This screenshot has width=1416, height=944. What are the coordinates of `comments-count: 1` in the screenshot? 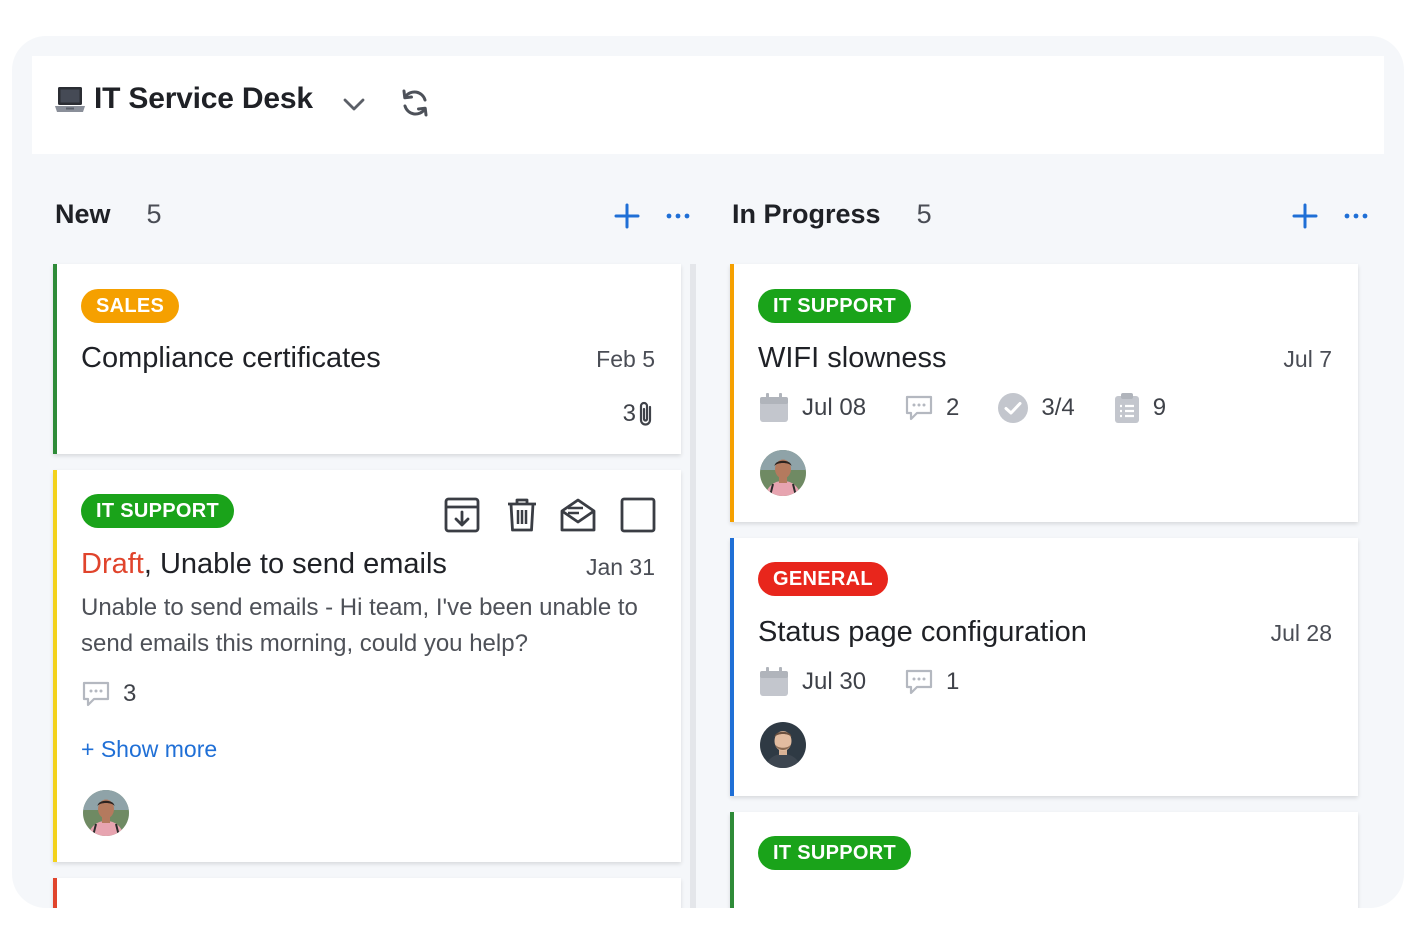 It's located at (931, 682).